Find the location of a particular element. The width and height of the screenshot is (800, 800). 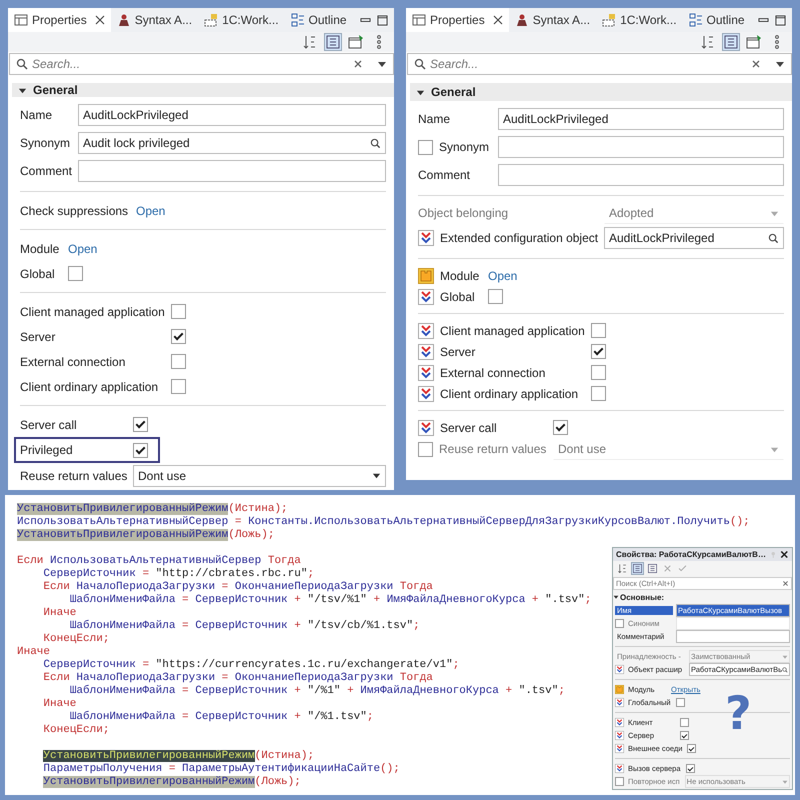

code-token: Ложь is located at coordinates (248, 535).